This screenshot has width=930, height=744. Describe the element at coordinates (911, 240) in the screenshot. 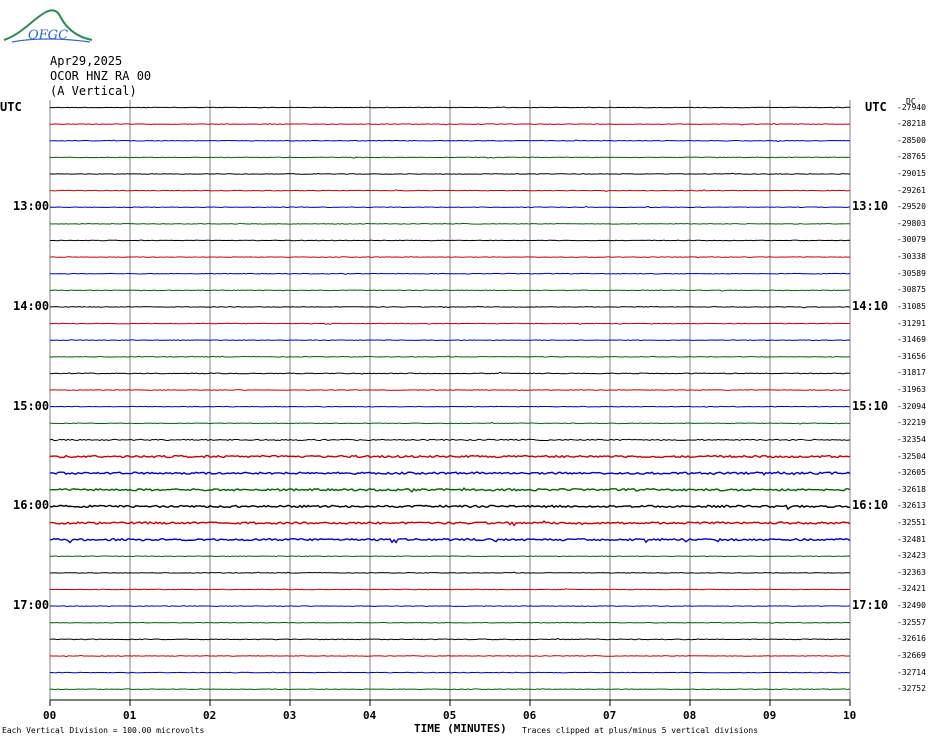

I see `dc-offset-label: -30079` at that location.